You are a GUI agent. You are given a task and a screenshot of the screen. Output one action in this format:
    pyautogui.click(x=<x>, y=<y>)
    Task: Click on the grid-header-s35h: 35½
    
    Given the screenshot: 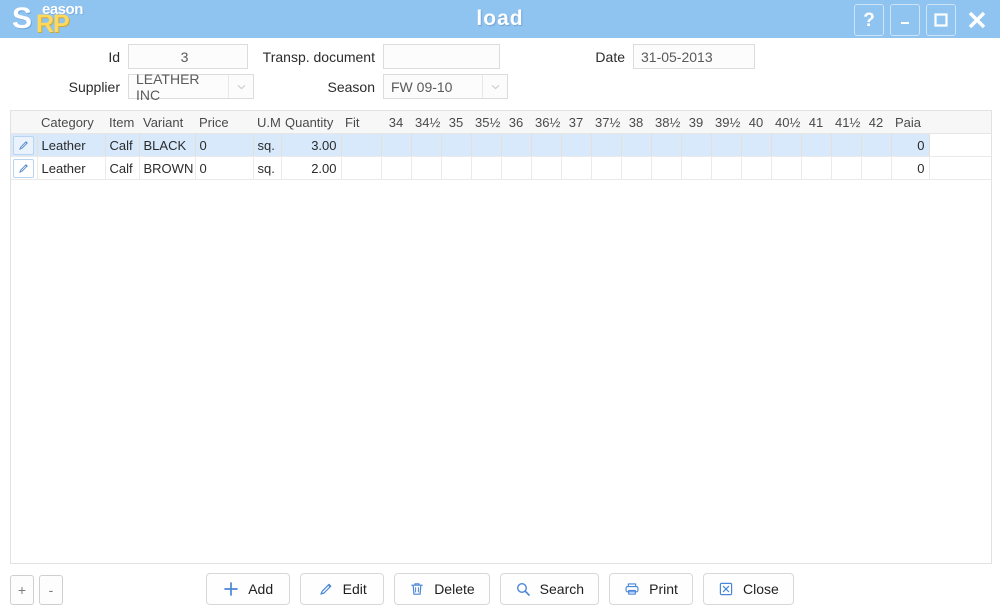 What is the action you would take?
    pyautogui.click(x=486, y=122)
    